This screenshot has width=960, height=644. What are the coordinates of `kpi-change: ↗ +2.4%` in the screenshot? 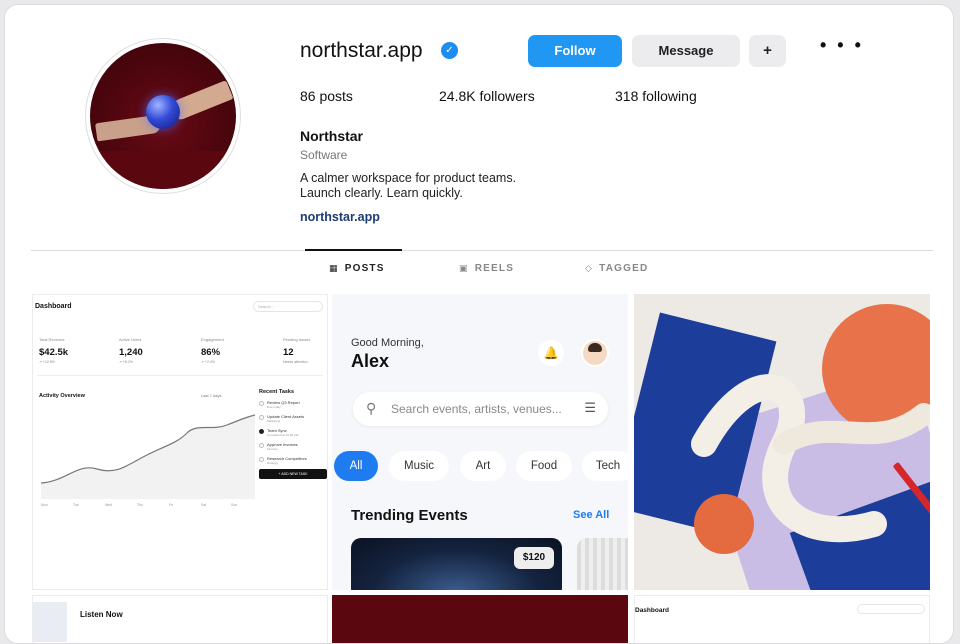 It's located at (208, 362).